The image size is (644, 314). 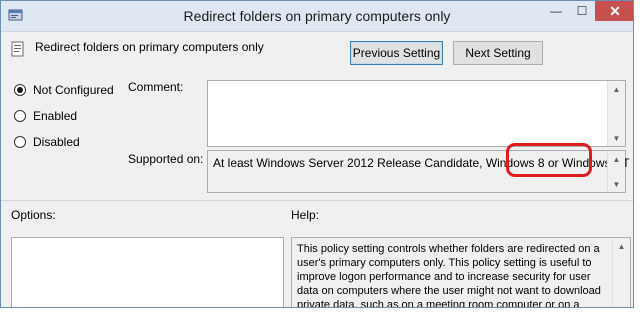 What do you see at coordinates (549, 160) in the screenshot?
I see `annotation-highlight` at bounding box center [549, 160].